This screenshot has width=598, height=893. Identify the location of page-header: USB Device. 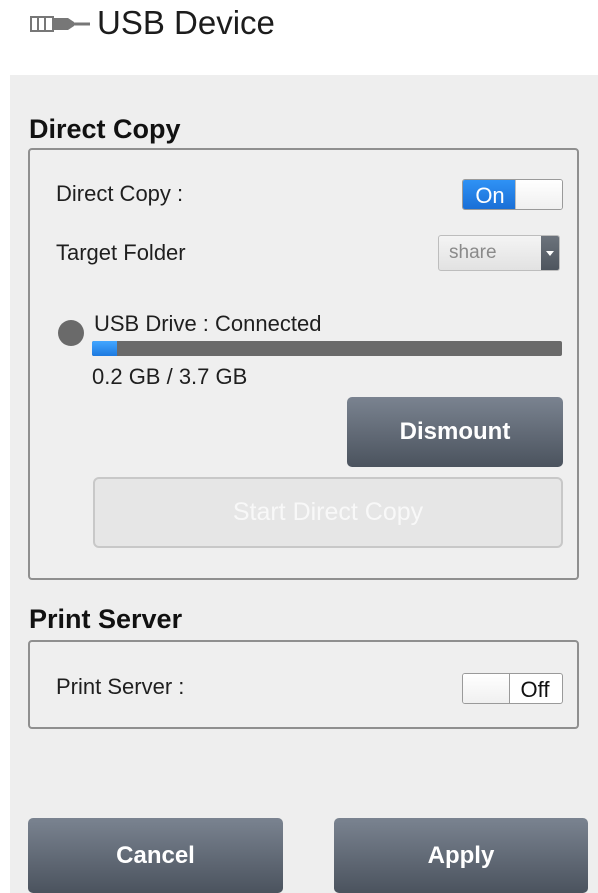
(299, 37).